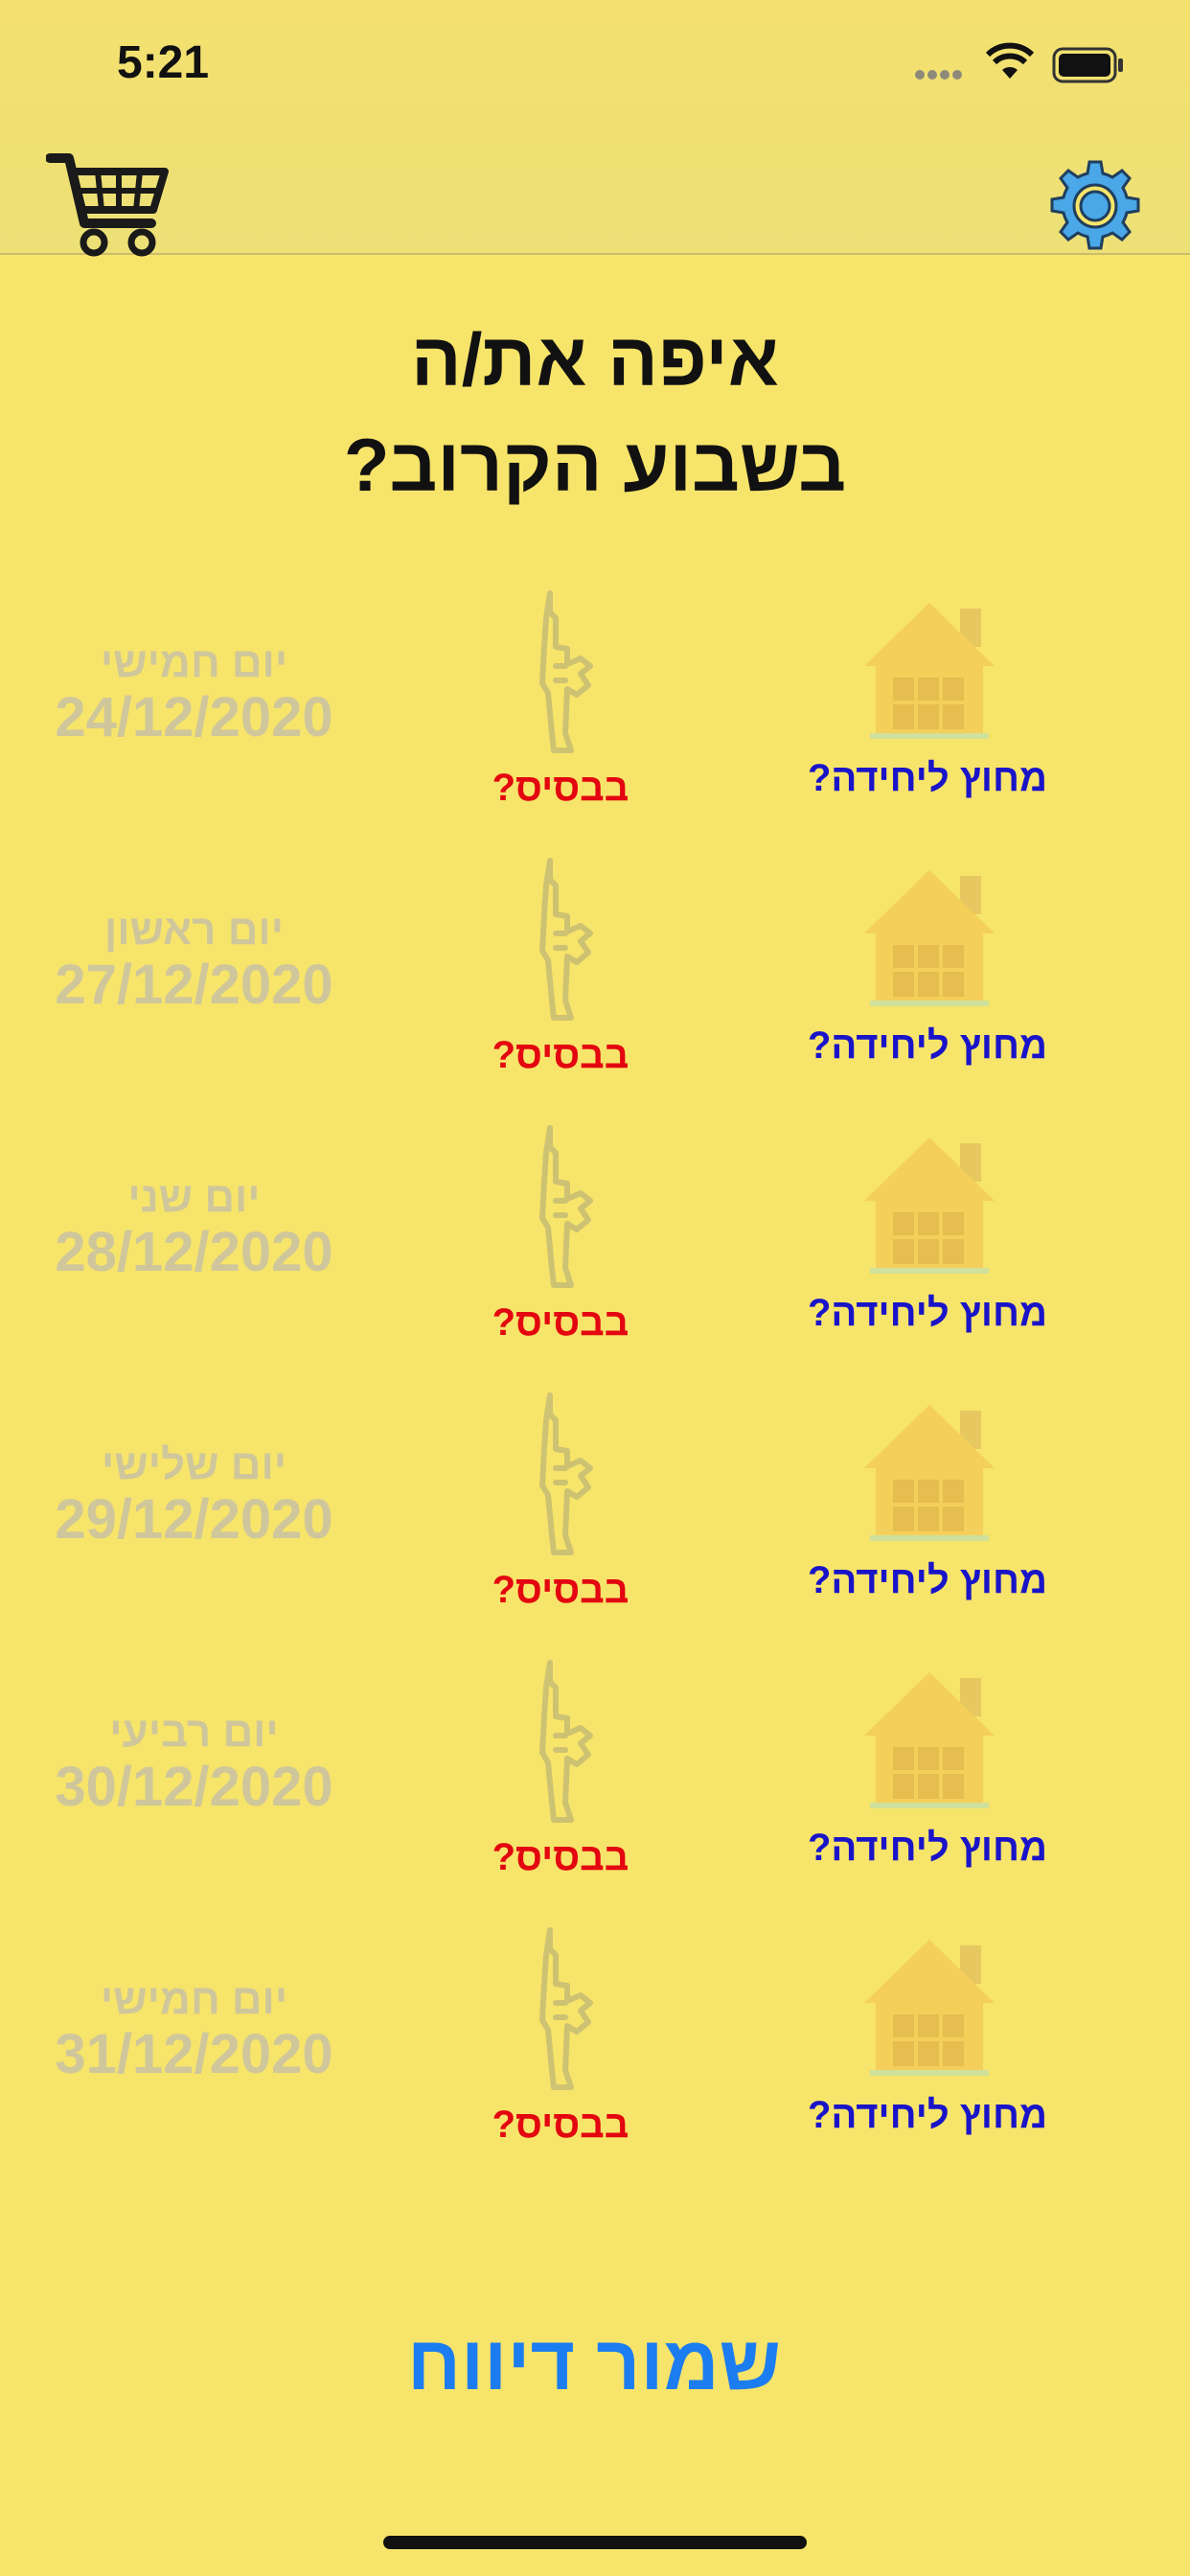  What do you see at coordinates (194, 1787) in the screenshot?
I see `day-date: 30/12/2020` at bounding box center [194, 1787].